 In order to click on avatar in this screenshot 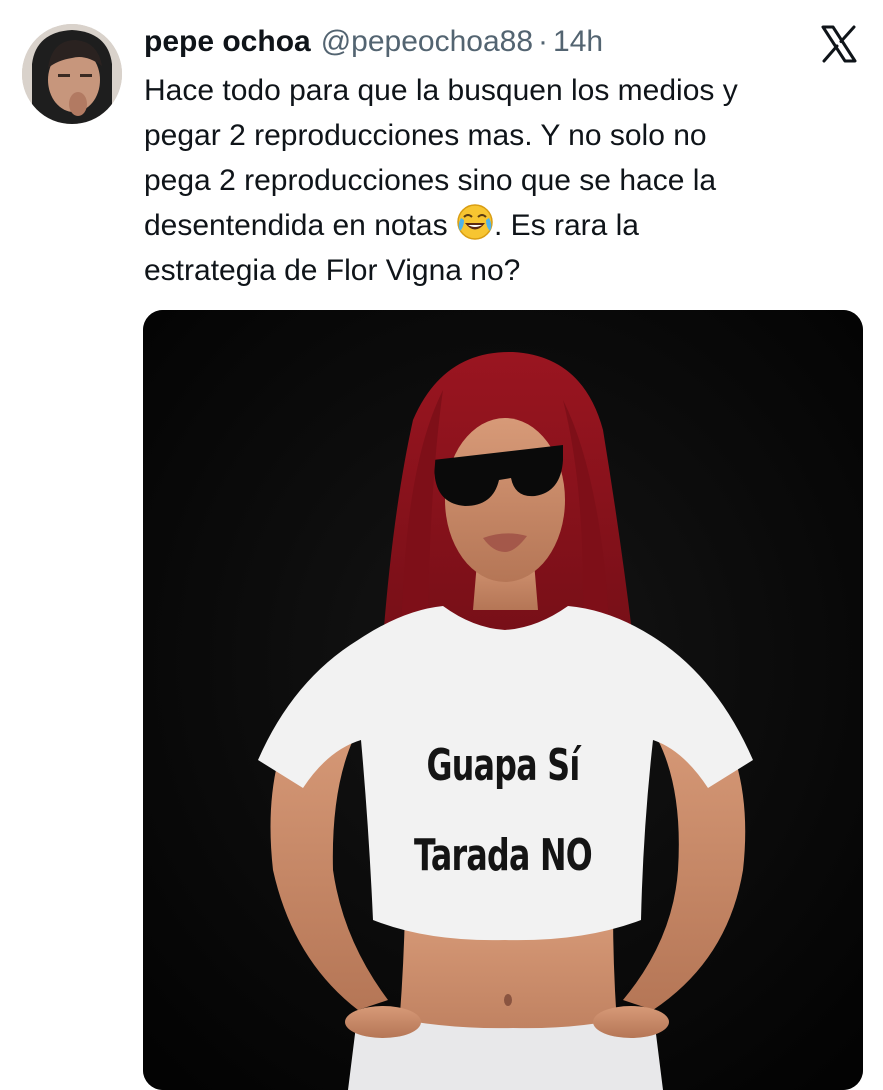, I will do `click(72, 74)`.